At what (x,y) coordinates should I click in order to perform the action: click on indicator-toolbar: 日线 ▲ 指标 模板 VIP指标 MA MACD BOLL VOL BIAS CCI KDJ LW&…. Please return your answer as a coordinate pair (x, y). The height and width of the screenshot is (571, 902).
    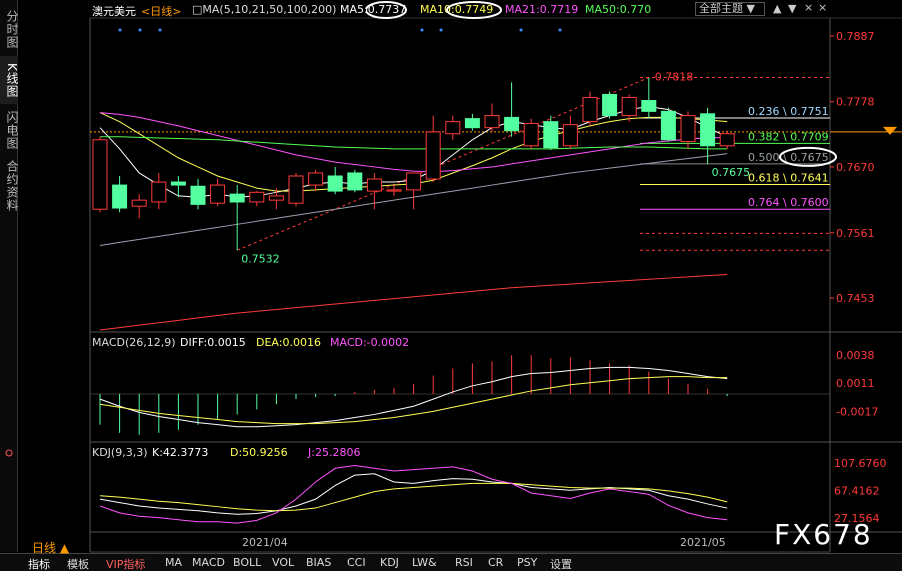
    Looking at the image, I should click on (451, 556).